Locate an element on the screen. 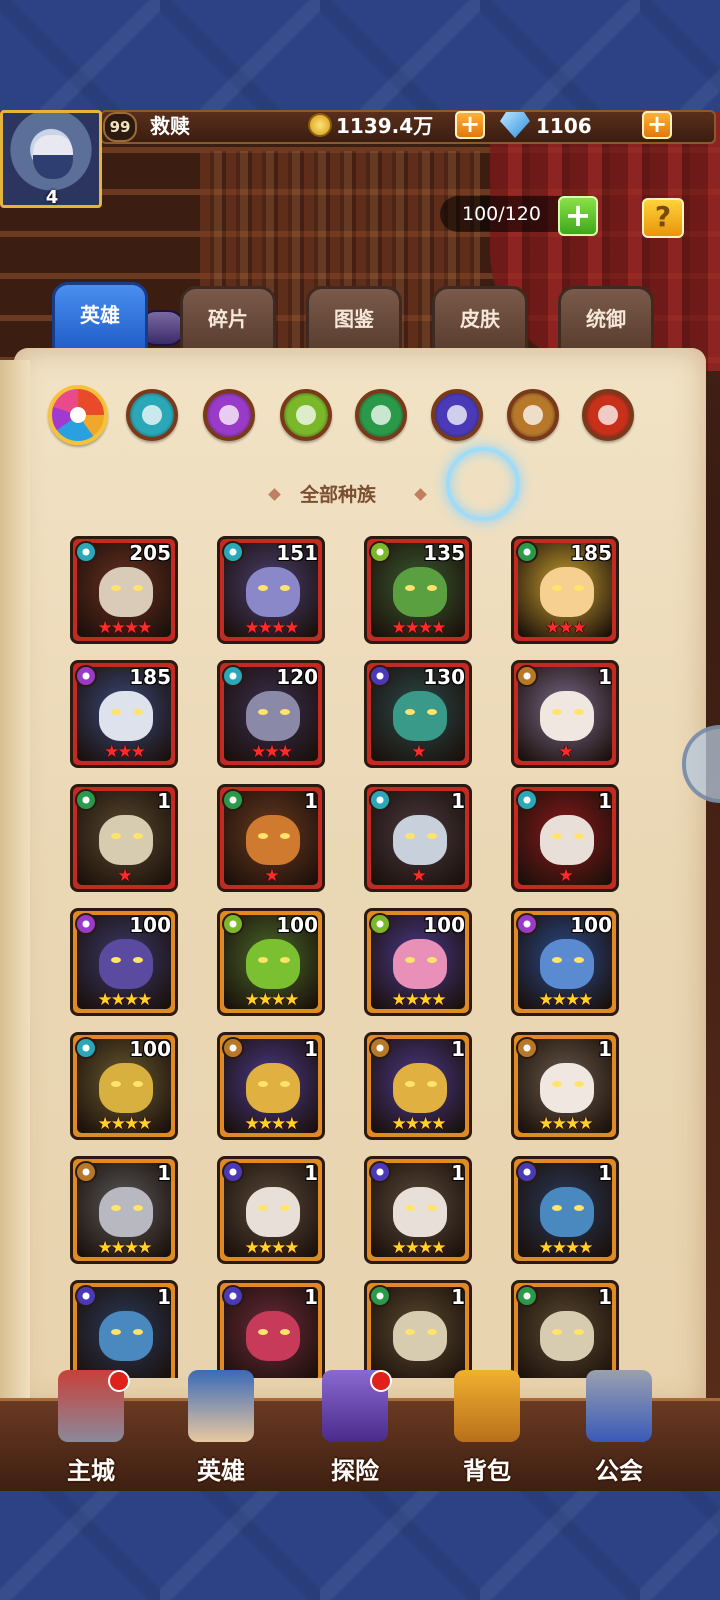 The width and height of the screenshot is (720, 1600). tab-4: 统御 is located at coordinates (606, 319).